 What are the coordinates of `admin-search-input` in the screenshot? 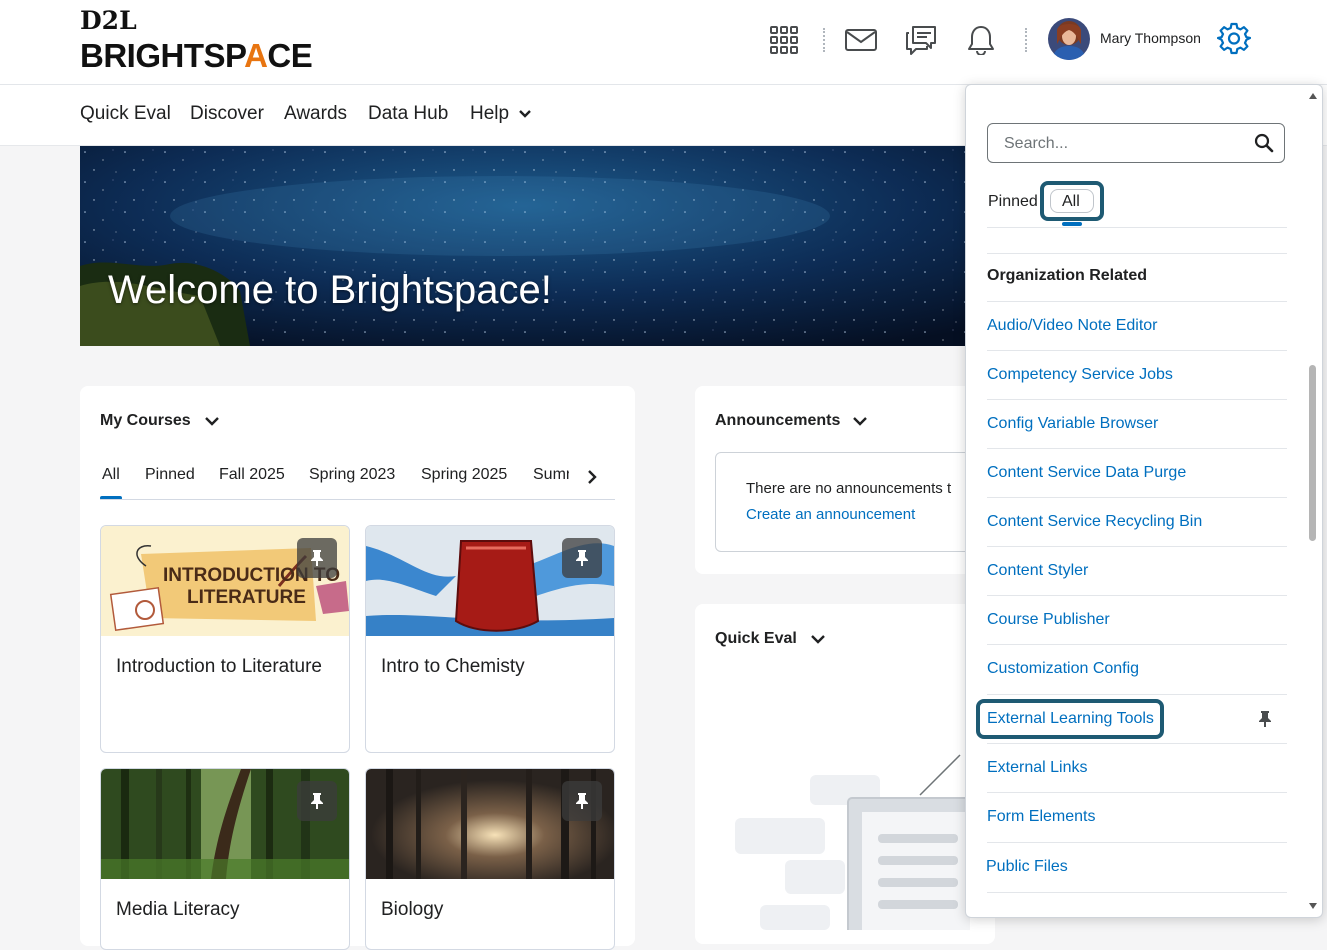 It's located at (1124, 144).